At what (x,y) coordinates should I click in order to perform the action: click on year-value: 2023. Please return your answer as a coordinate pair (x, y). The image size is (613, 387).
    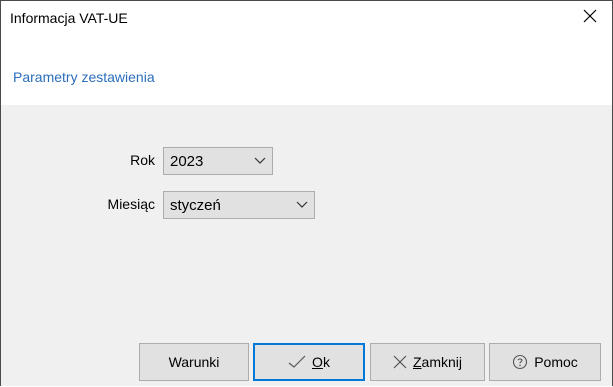
    Looking at the image, I should click on (187, 161).